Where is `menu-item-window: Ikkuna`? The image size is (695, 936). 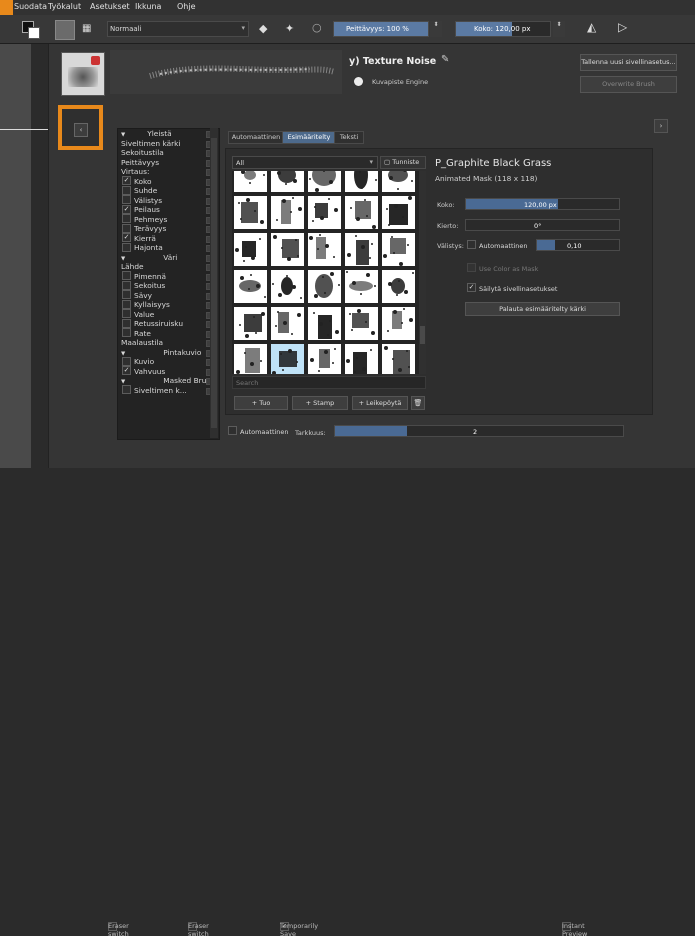
menu-item-window: Ikkuna is located at coordinates (148, 6).